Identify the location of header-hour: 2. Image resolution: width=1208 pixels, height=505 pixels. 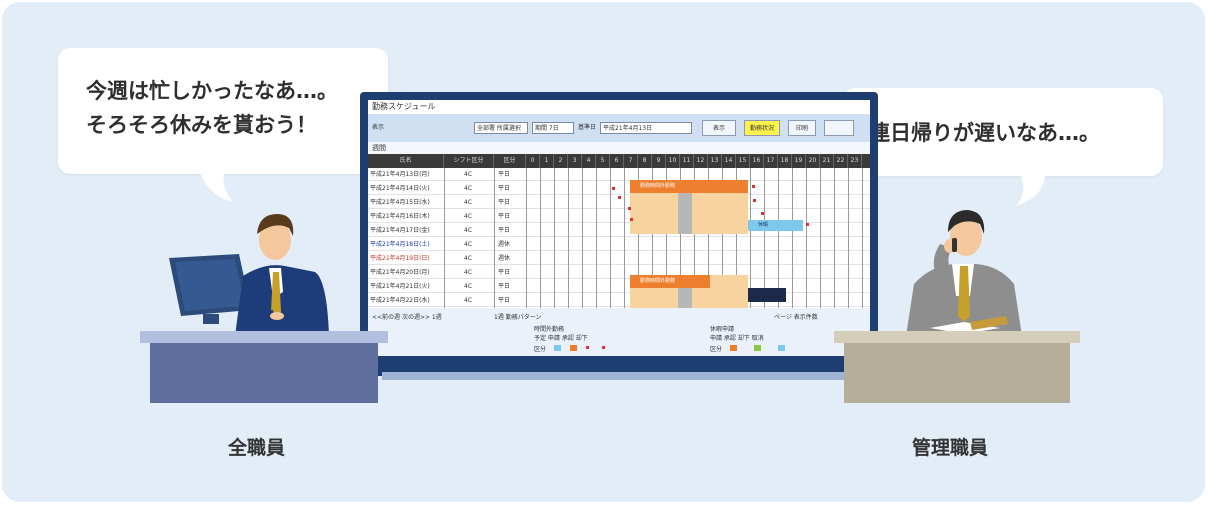
(561, 161).